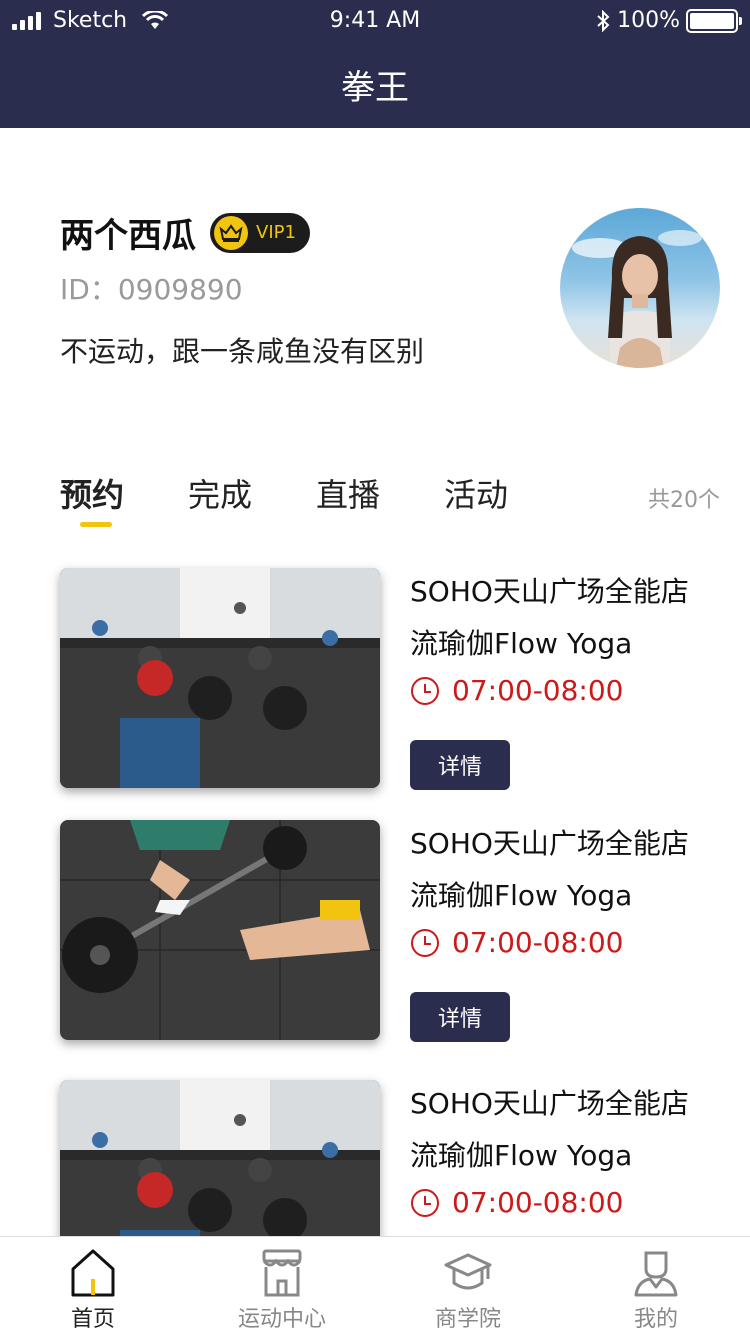  Describe the element at coordinates (655, 1319) in the screenshot. I see `tab-mine-label: 我的` at that location.